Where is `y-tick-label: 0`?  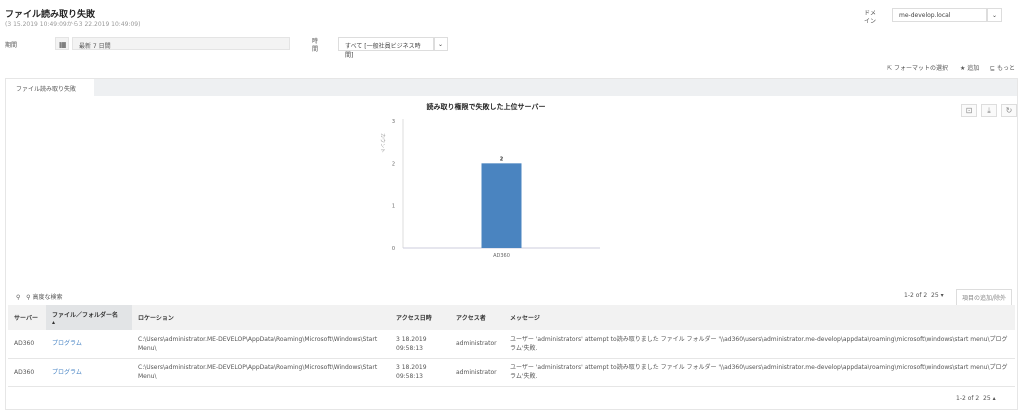
y-tick-label: 0 is located at coordinates (393, 249).